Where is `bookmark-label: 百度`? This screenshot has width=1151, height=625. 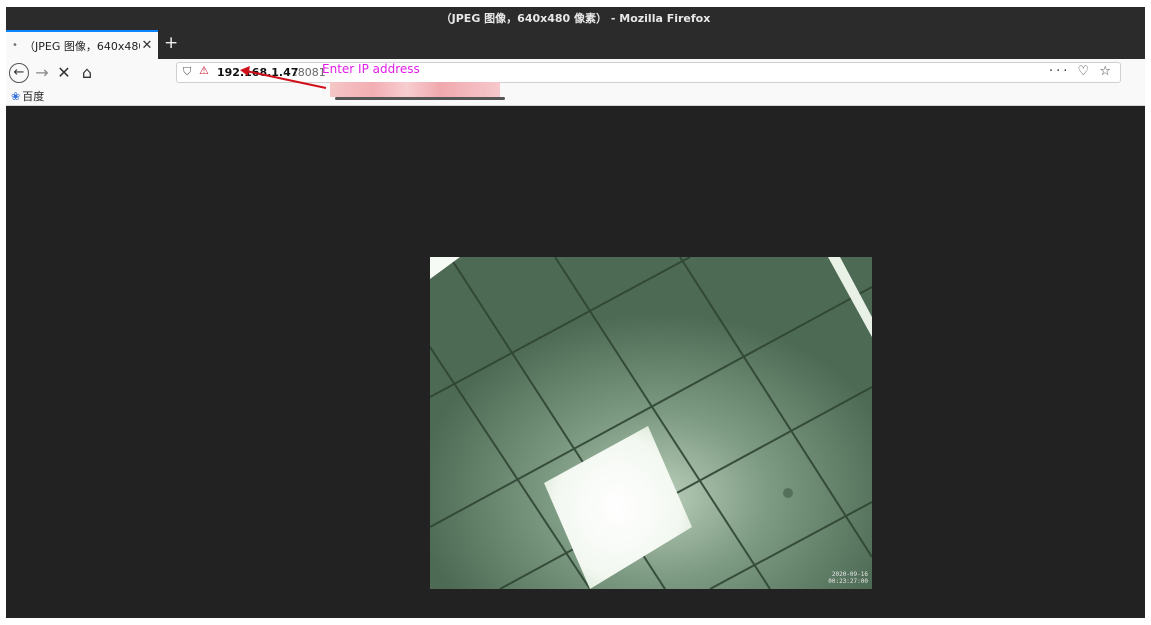 bookmark-label: 百度 is located at coordinates (33, 96).